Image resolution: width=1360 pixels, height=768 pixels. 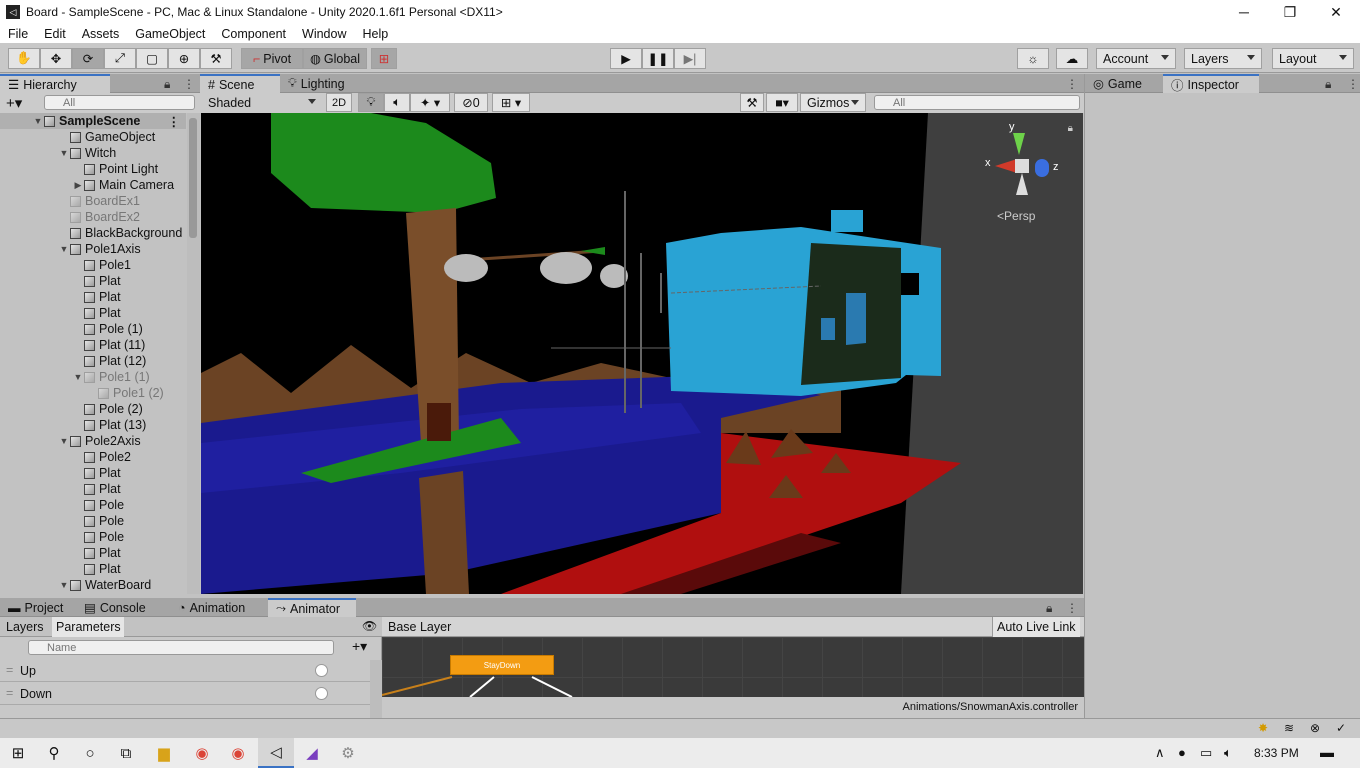 I want to click on clock: 8:33 PM, so click(x=1276, y=753).